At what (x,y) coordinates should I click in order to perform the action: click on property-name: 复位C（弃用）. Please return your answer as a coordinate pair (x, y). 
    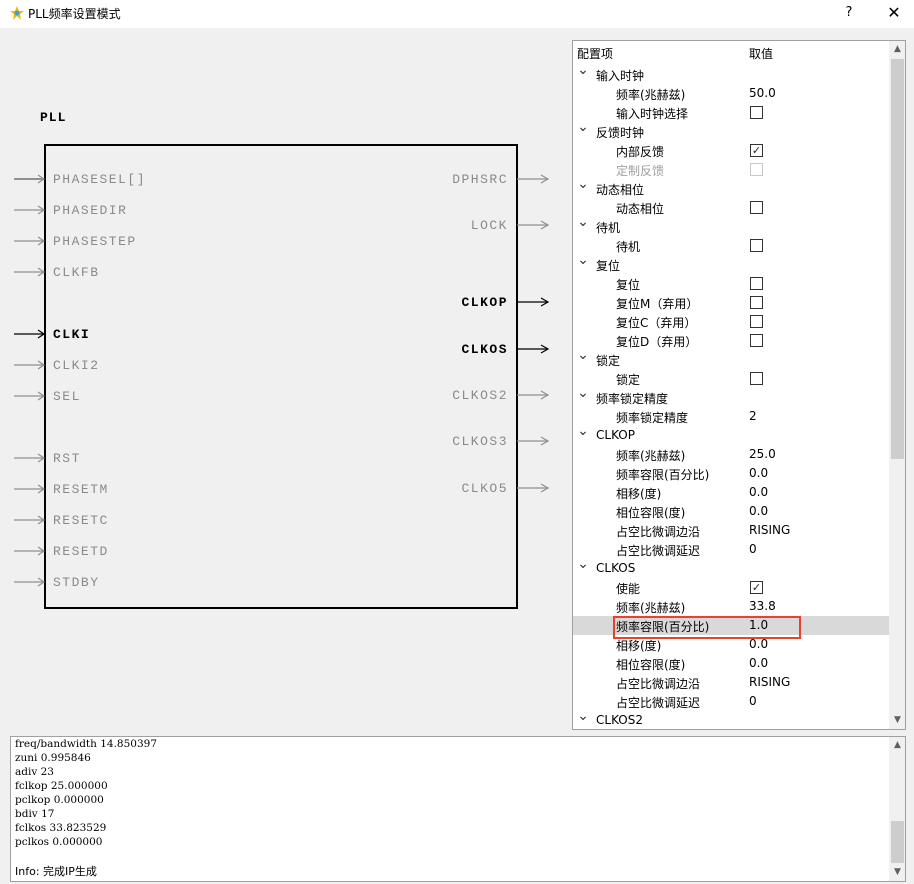
    Looking at the image, I should click on (656, 323).